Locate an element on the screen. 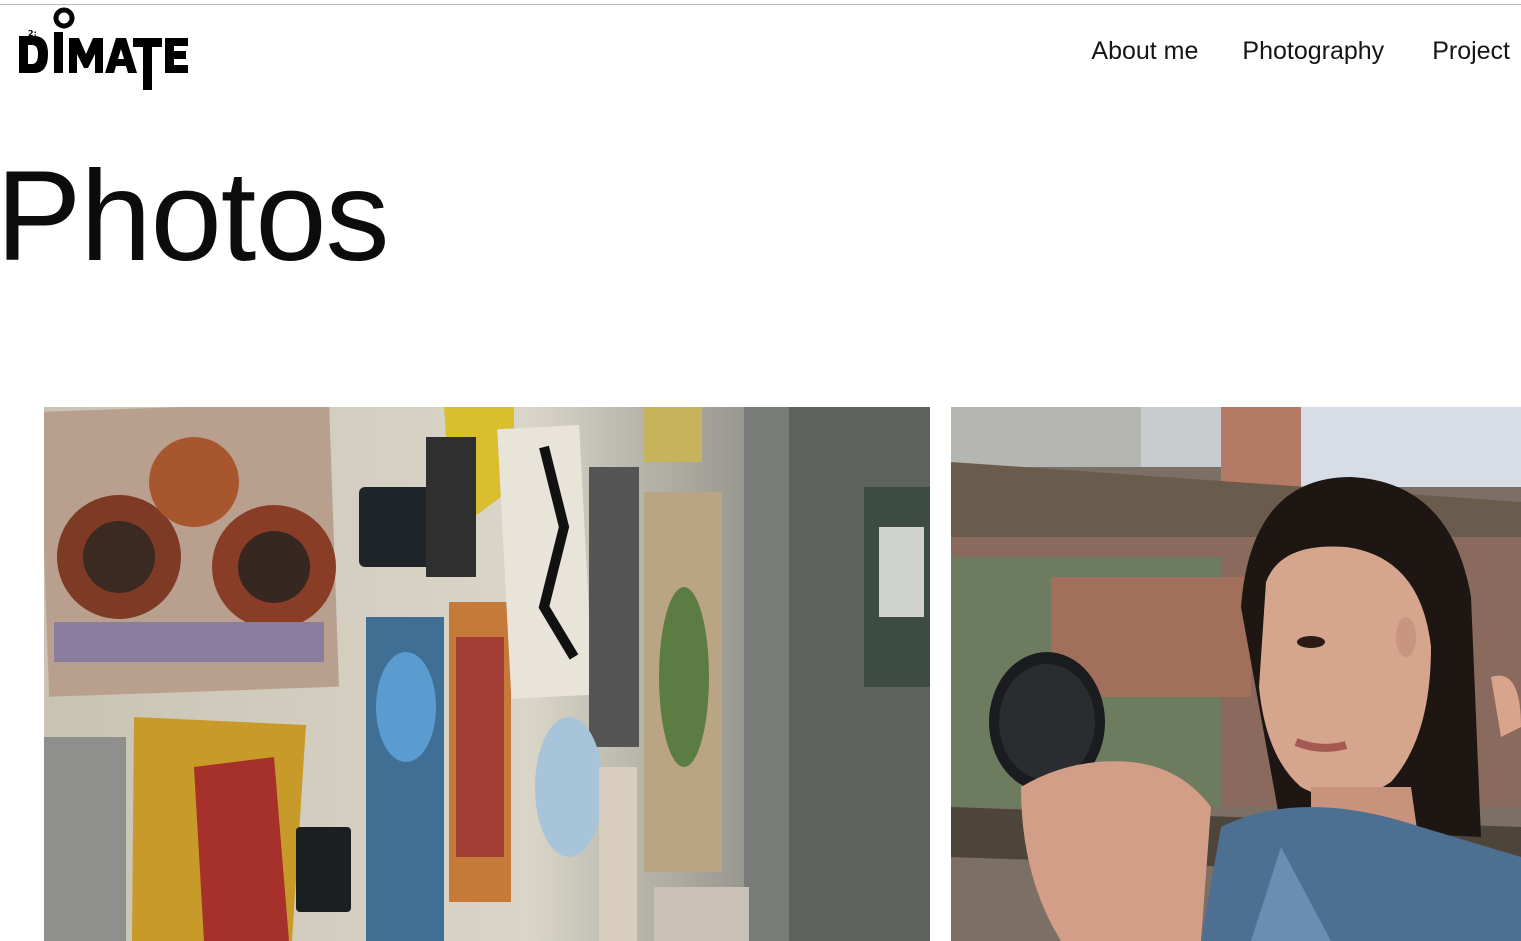 The image size is (1521, 941). page-title: Photos is located at coordinates (194, 216).